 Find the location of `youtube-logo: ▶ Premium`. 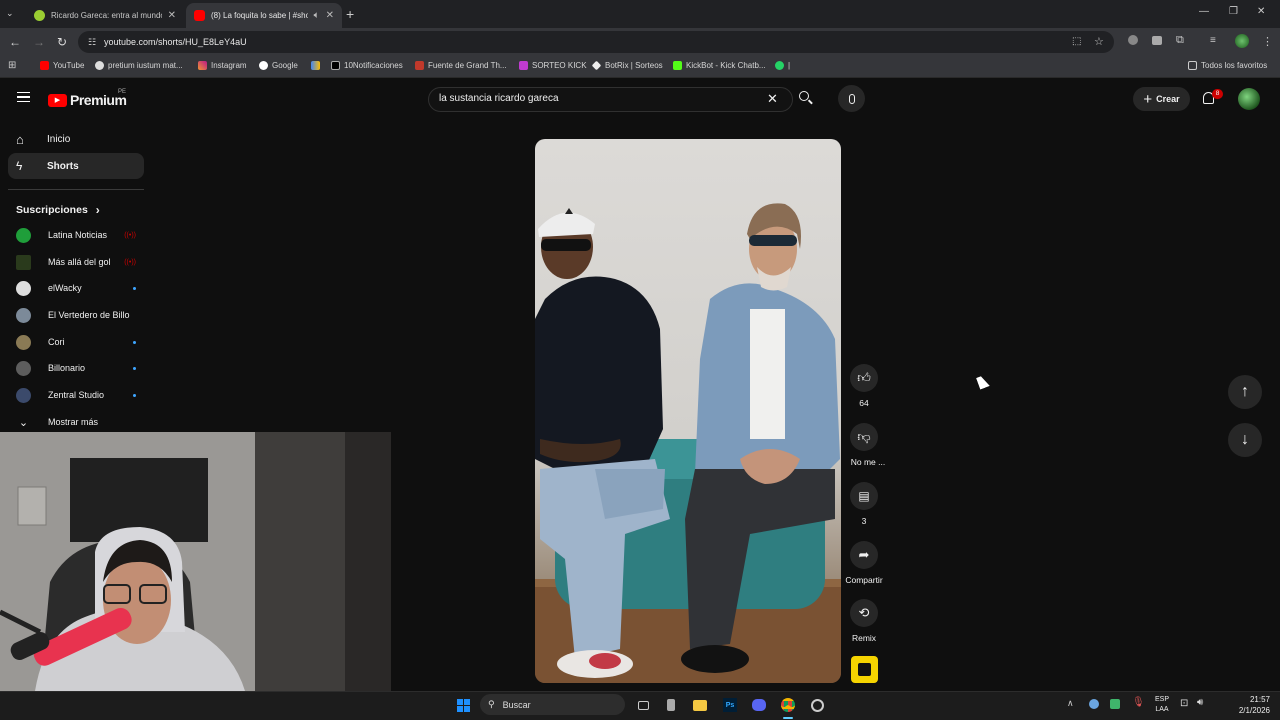

youtube-logo: ▶ Premium is located at coordinates (87, 100).